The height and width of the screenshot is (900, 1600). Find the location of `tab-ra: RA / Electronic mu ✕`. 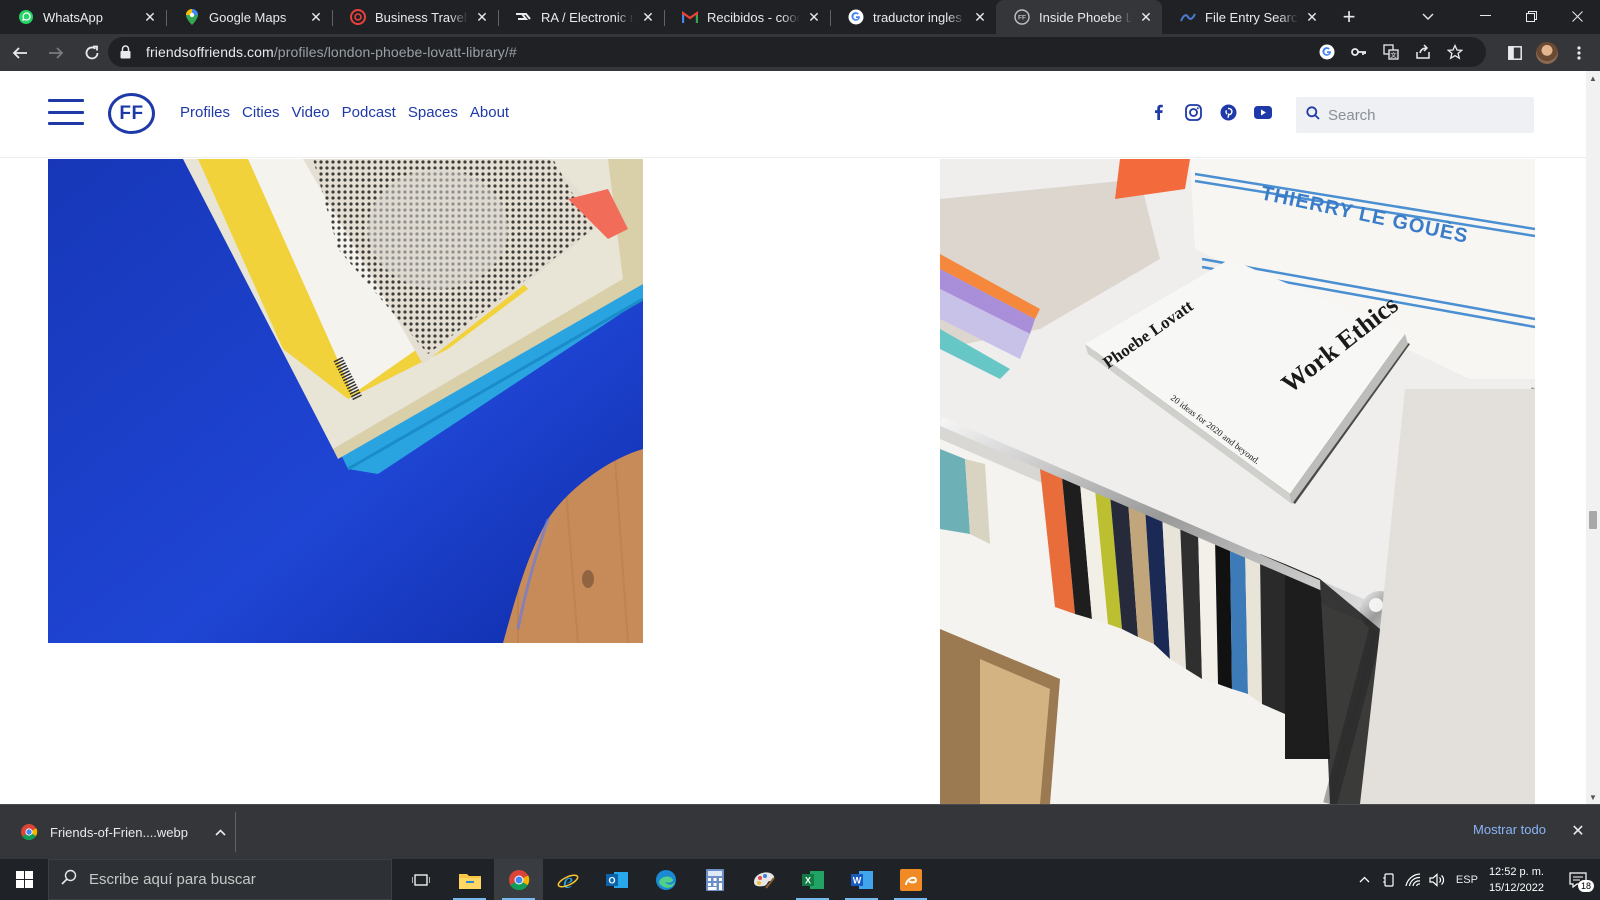

tab-ra: RA / Electronic mu ✕ is located at coordinates (581, 17).